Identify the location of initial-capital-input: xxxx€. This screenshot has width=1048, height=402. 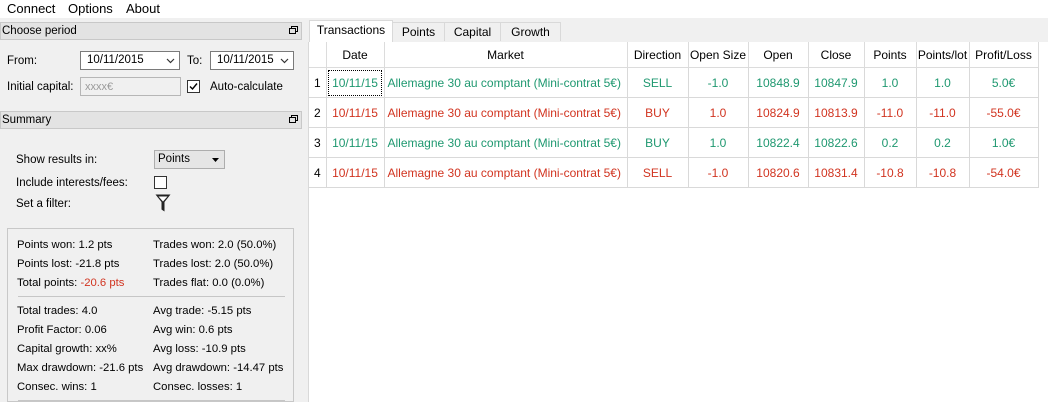
(130, 86).